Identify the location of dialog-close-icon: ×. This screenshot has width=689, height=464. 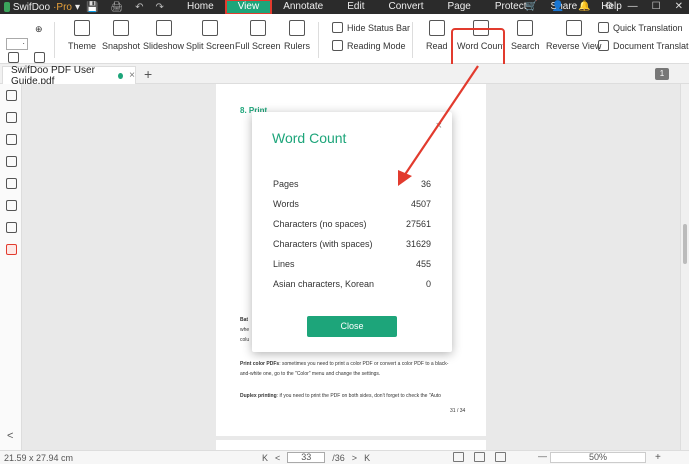
(439, 126).